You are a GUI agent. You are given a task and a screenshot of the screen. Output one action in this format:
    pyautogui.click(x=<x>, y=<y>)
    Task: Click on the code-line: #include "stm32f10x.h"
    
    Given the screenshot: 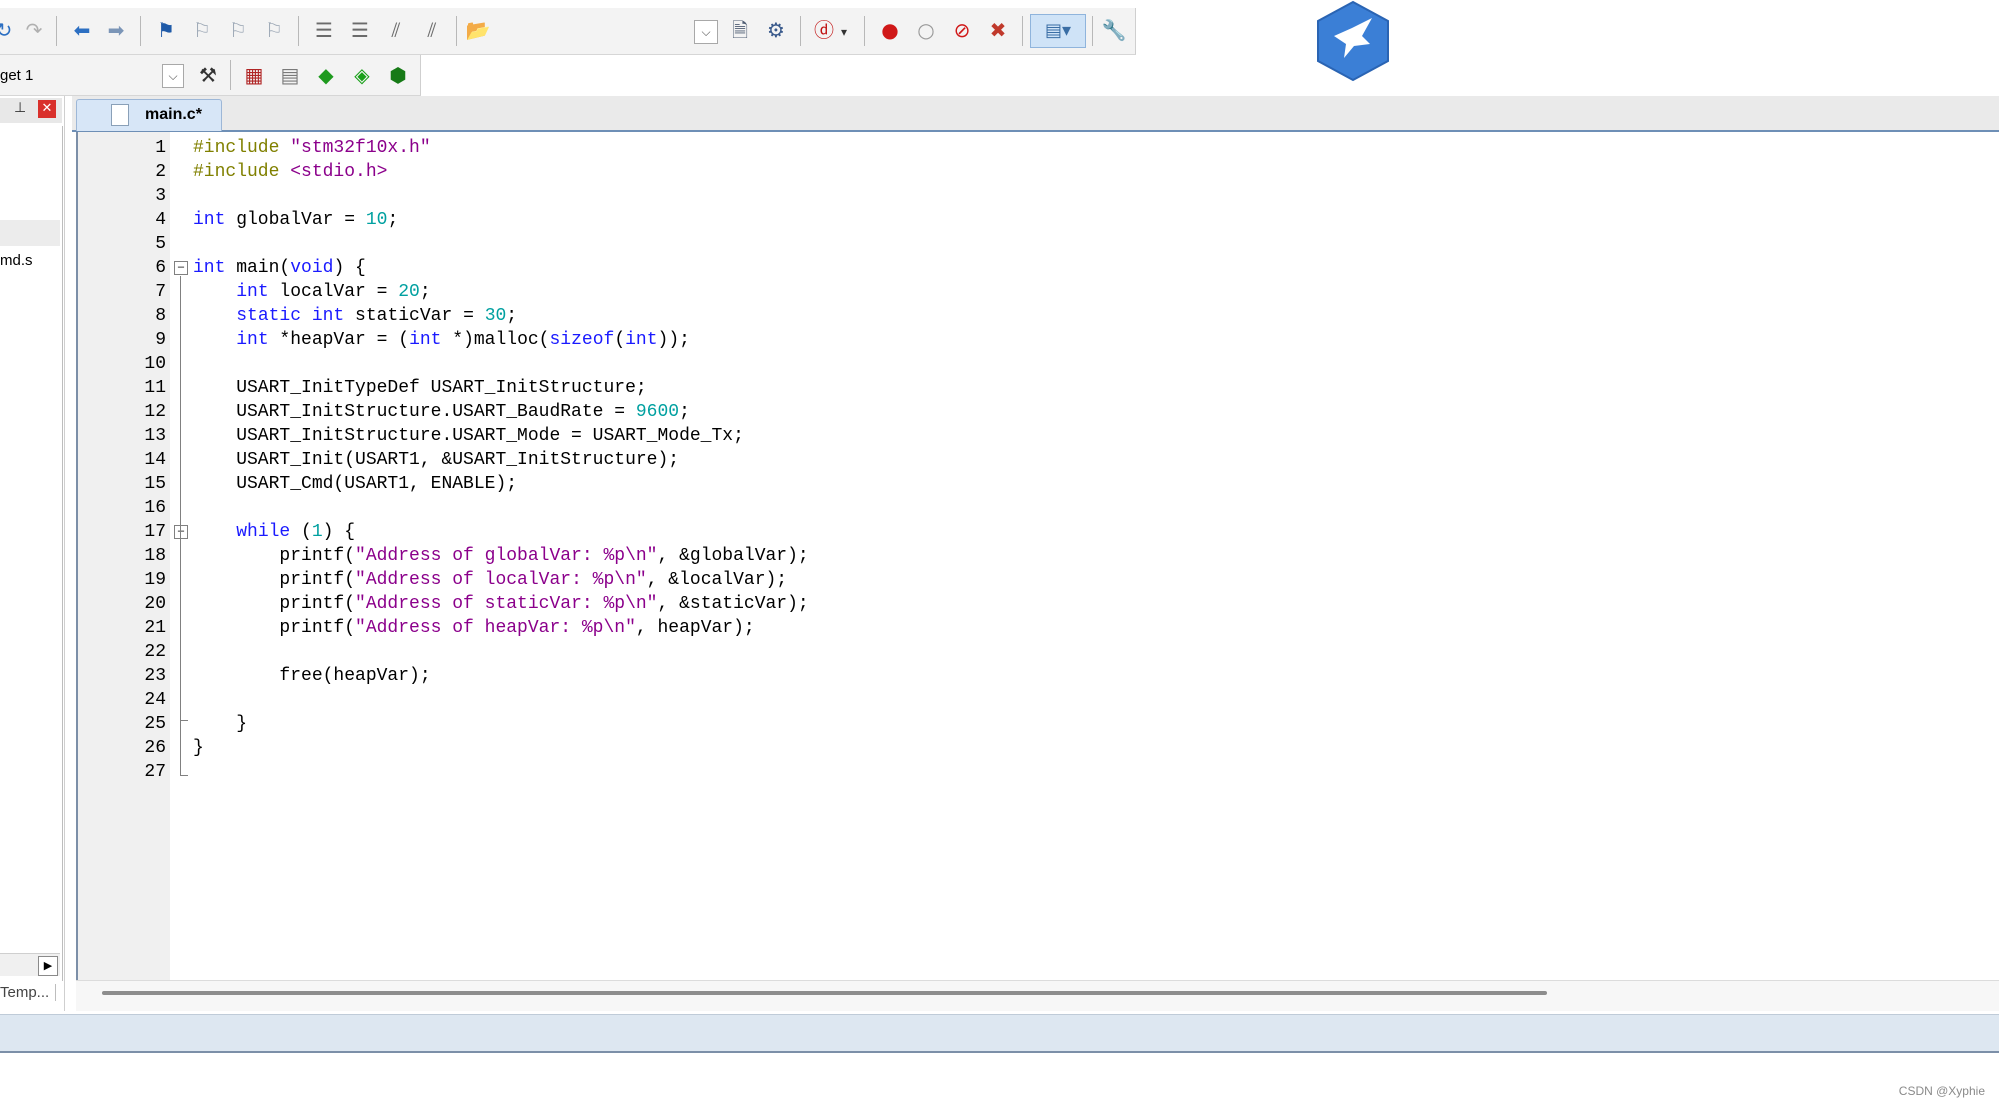 What is the action you would take?
    pyautogui.click(x=312, y=148)
    